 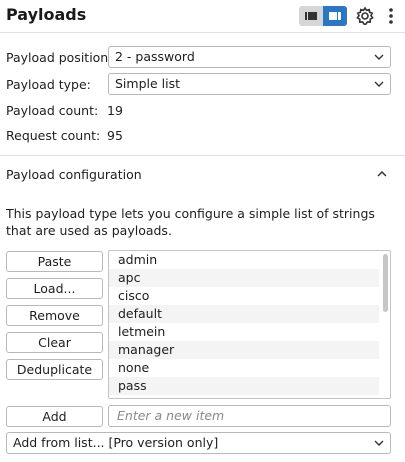 I want to click on payload-count-value: 19, so click(x=115, y=110).